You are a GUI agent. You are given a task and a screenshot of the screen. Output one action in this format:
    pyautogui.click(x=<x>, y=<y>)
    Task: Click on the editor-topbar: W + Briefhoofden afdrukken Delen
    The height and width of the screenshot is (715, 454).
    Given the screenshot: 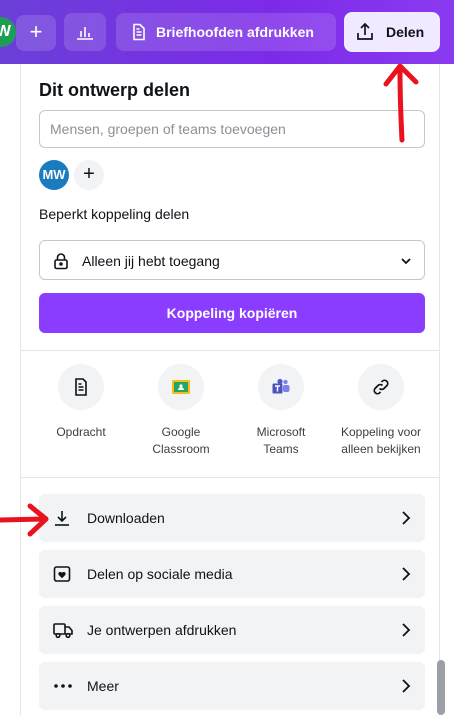 What is the action you would take?
    pyautogui.click(x=227, y=32)
    